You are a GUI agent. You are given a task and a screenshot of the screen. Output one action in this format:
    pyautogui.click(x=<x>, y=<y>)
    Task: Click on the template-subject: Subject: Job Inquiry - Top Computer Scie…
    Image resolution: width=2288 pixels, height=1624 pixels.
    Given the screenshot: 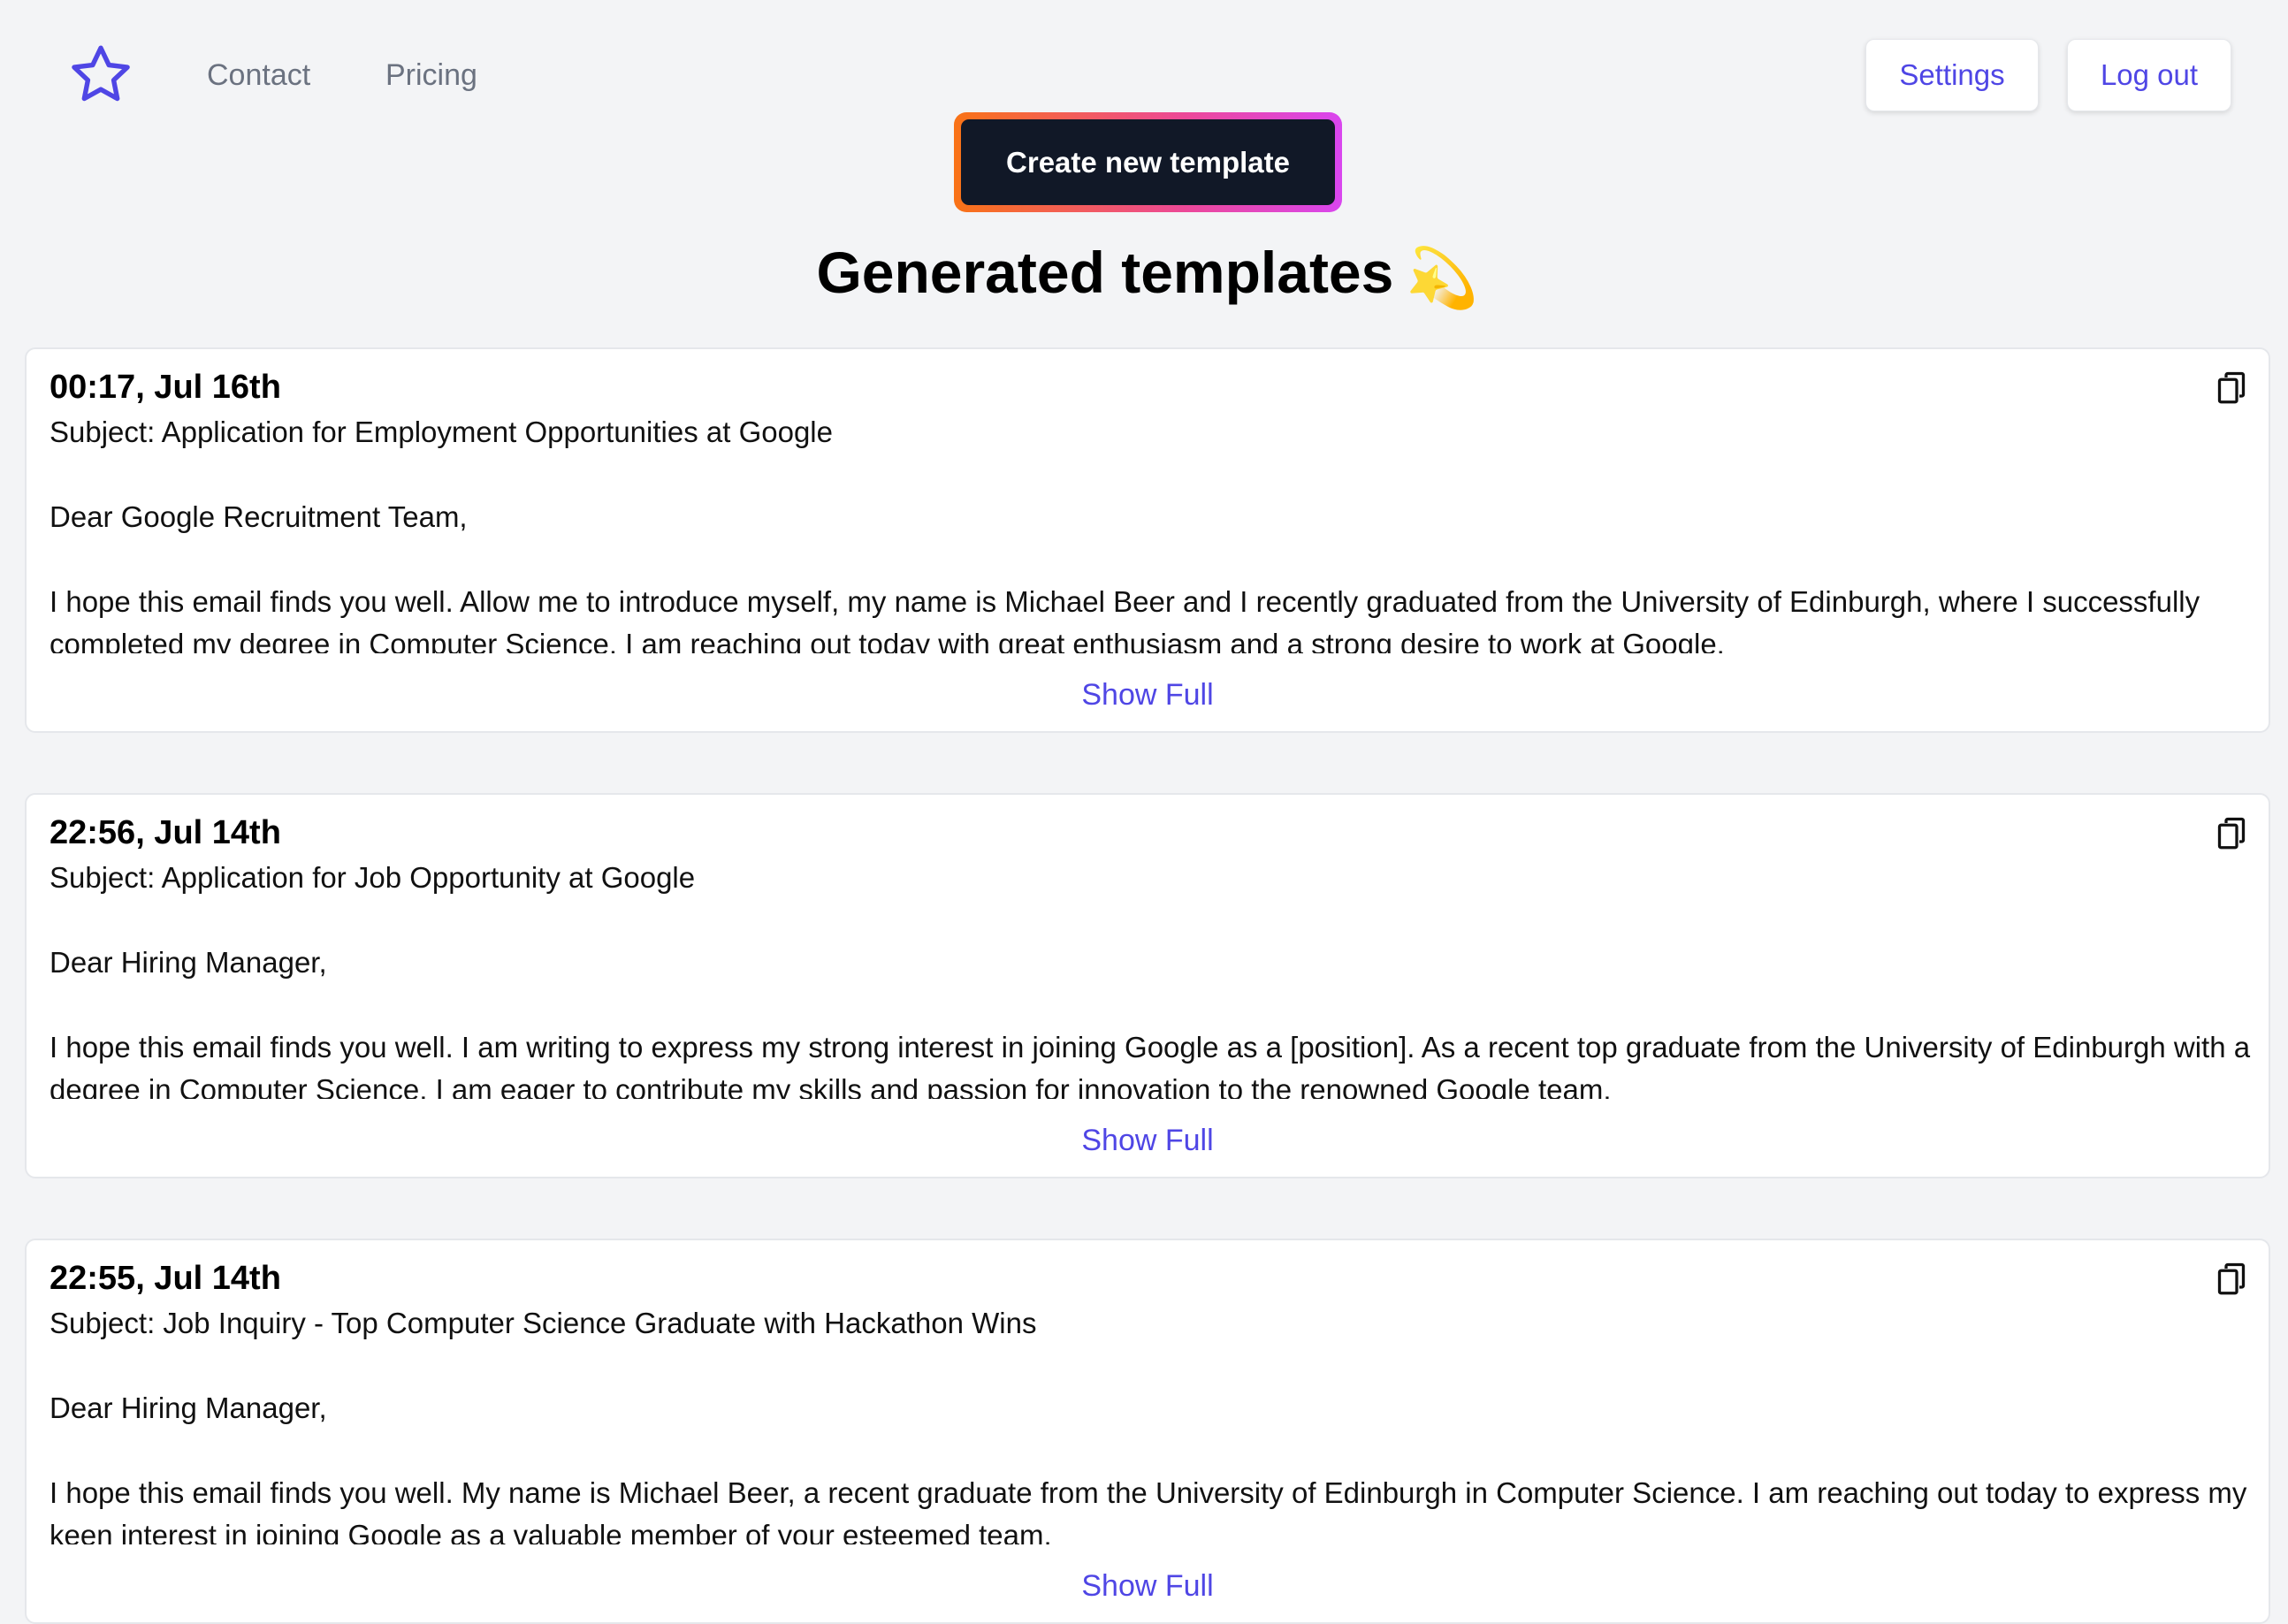 What is the action you would take?
    pyautogui.click(x=543, y=1323)
    